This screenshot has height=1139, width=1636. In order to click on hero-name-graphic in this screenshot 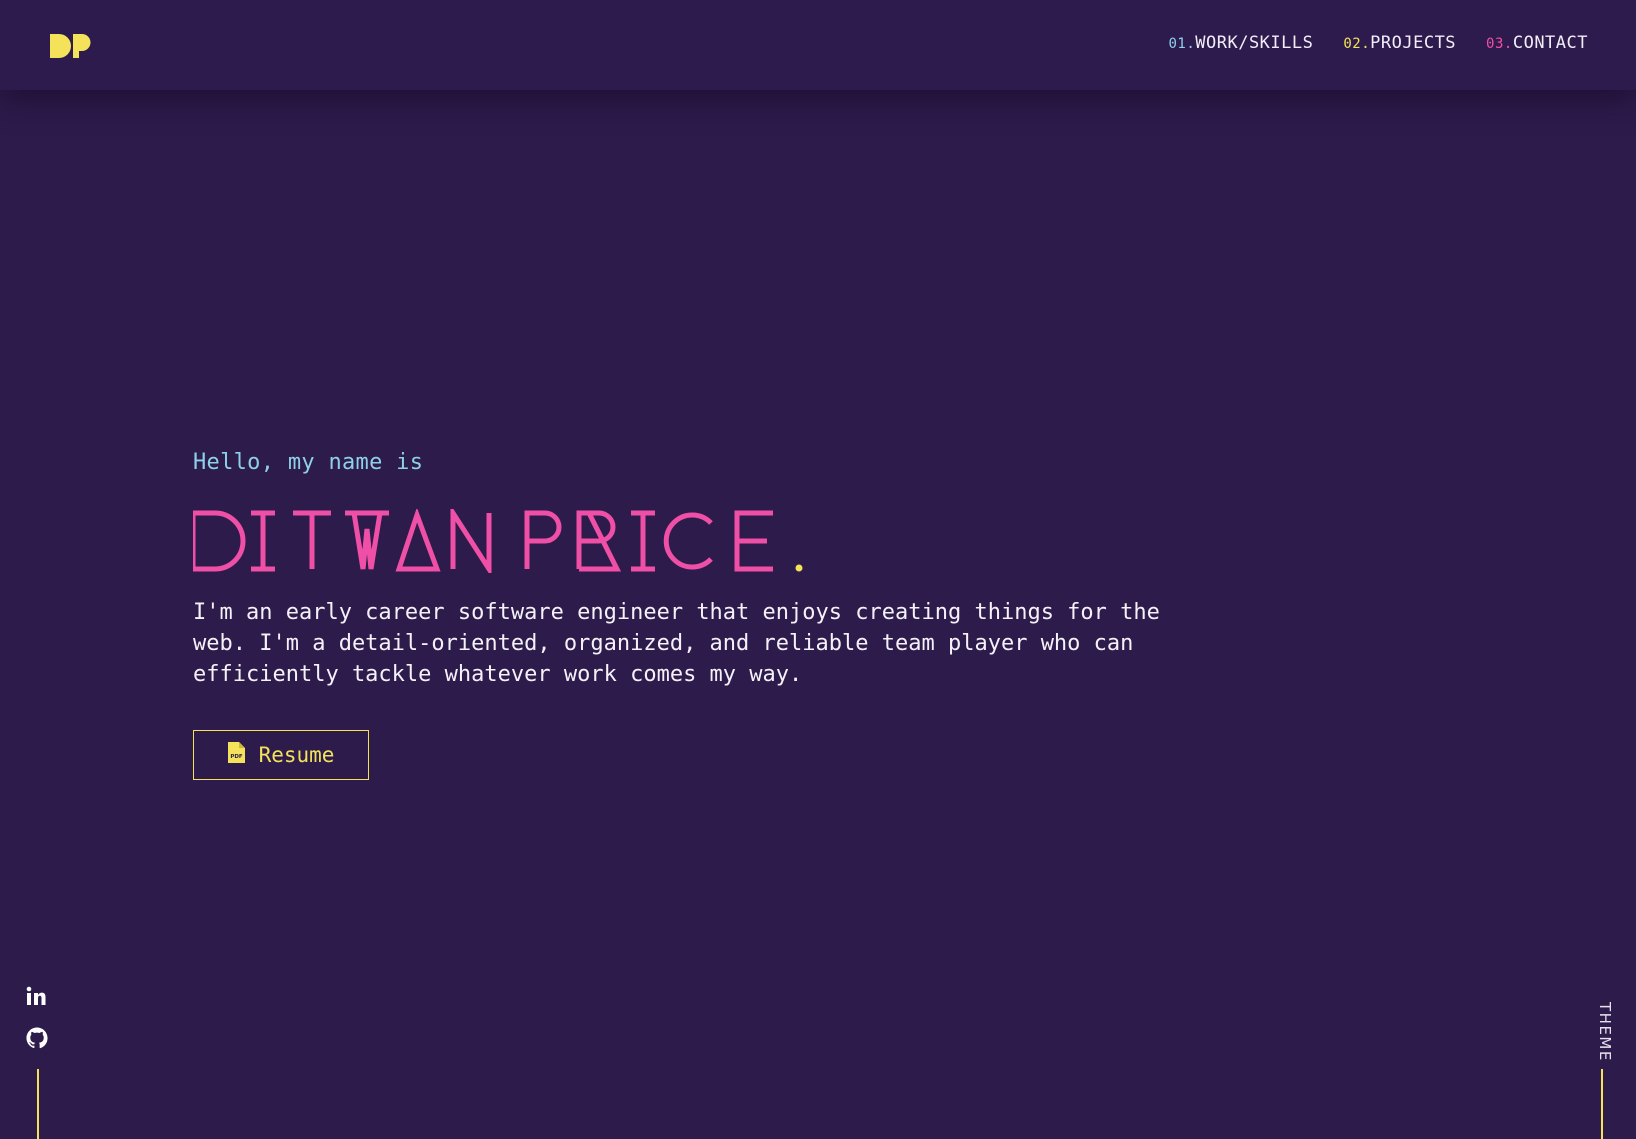, I will do `click(498, 541)`.